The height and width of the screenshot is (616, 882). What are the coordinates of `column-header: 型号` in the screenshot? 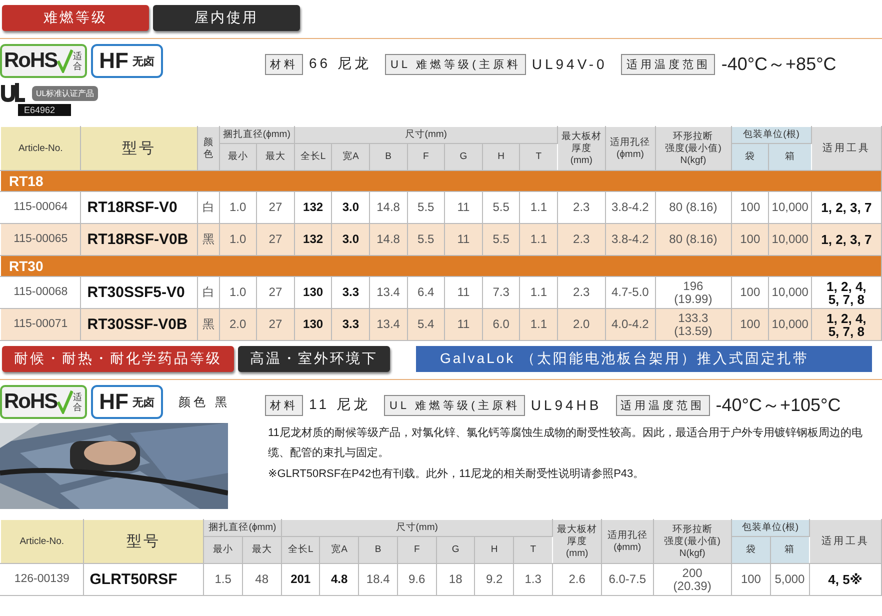 It's located at (139, 148).